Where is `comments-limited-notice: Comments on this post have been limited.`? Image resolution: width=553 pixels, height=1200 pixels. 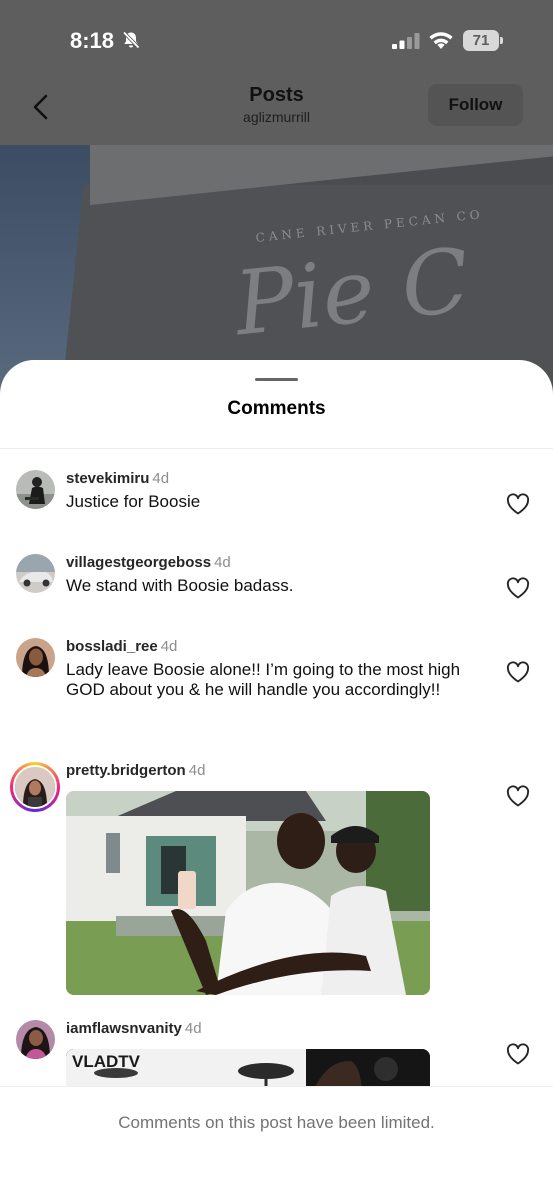
comments-limited-notice: Comments on this post have been limited. is located at coordinates (276, 1122).